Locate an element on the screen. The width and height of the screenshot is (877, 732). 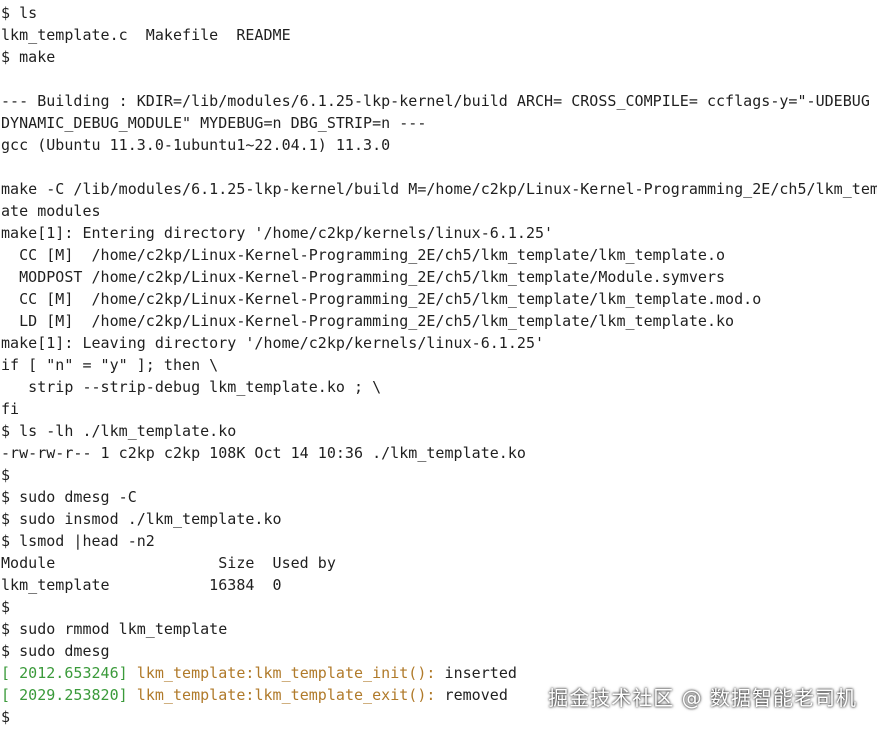
terminal-line: $ sudo dmesg is located at coordinates (55, 651).